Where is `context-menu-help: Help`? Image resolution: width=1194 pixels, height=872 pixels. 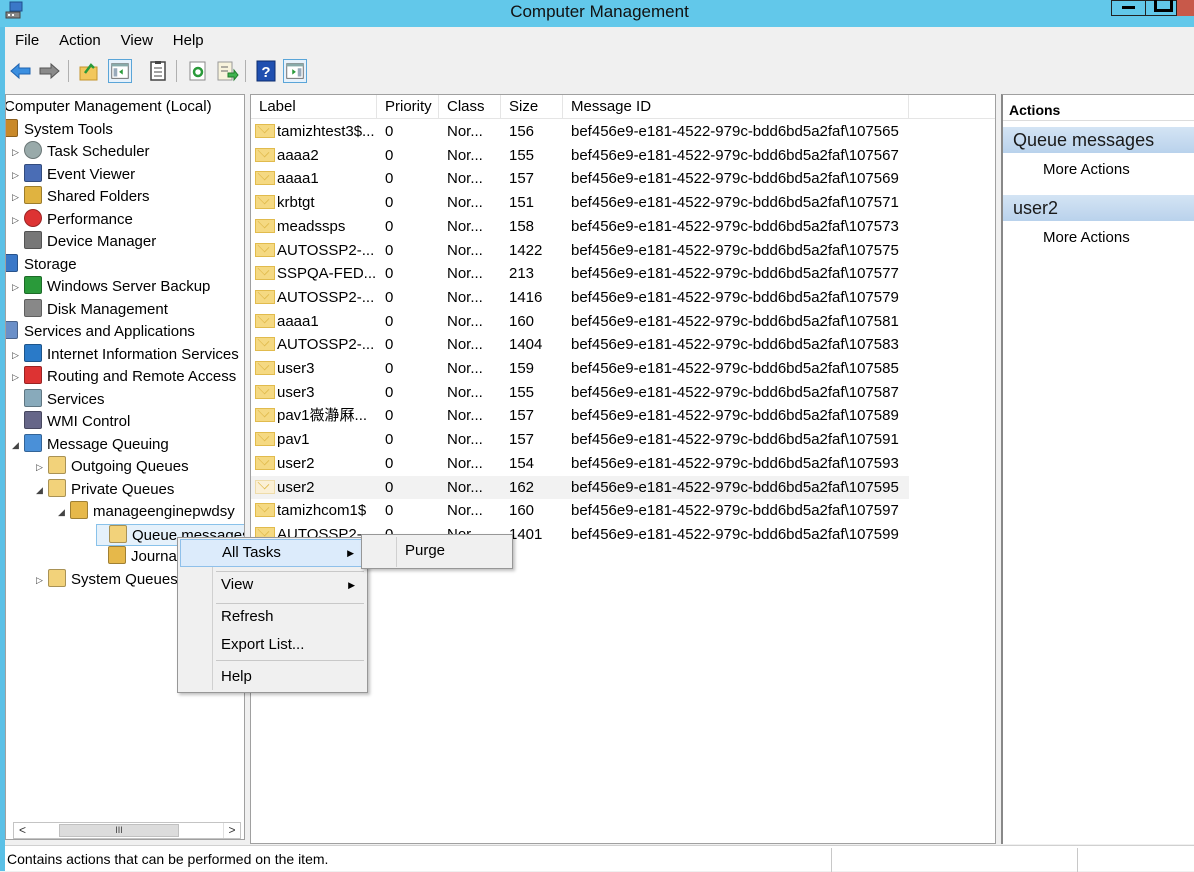
context-menu-help: Help is located at coordinates (272, 677).